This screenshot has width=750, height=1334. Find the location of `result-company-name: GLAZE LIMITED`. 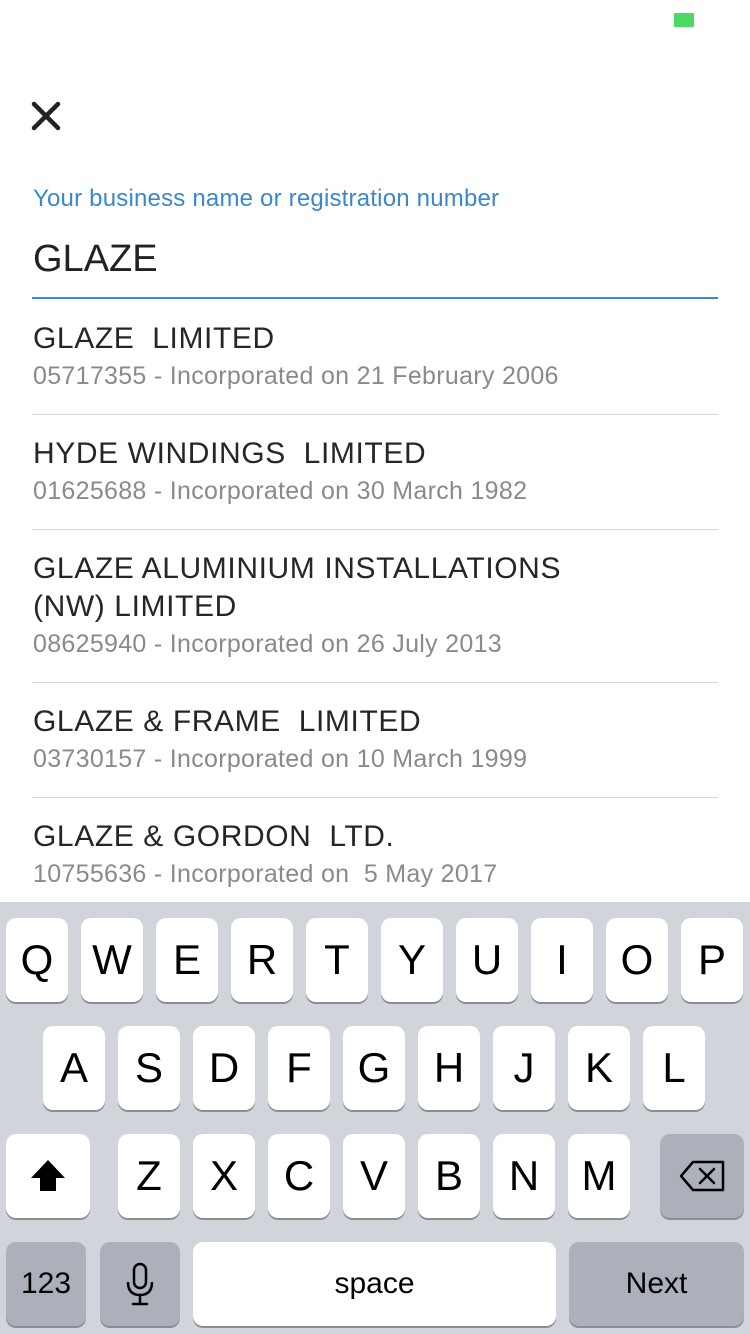

result-company-name: GLAZE LIMITED is located at coordinates (154, 338).